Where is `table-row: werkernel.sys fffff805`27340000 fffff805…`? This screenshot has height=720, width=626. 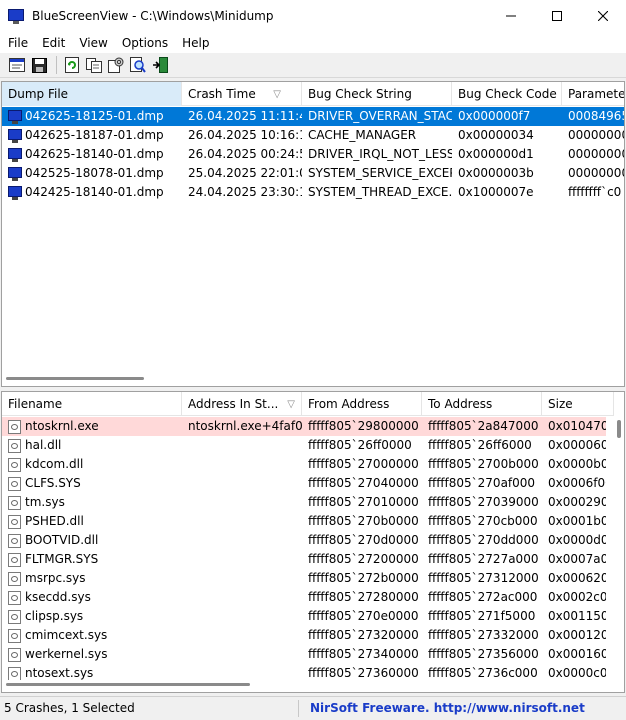
table-row: werkernel.sys fffff805`27340000 fffff805… is located at coordinates (304, 654).